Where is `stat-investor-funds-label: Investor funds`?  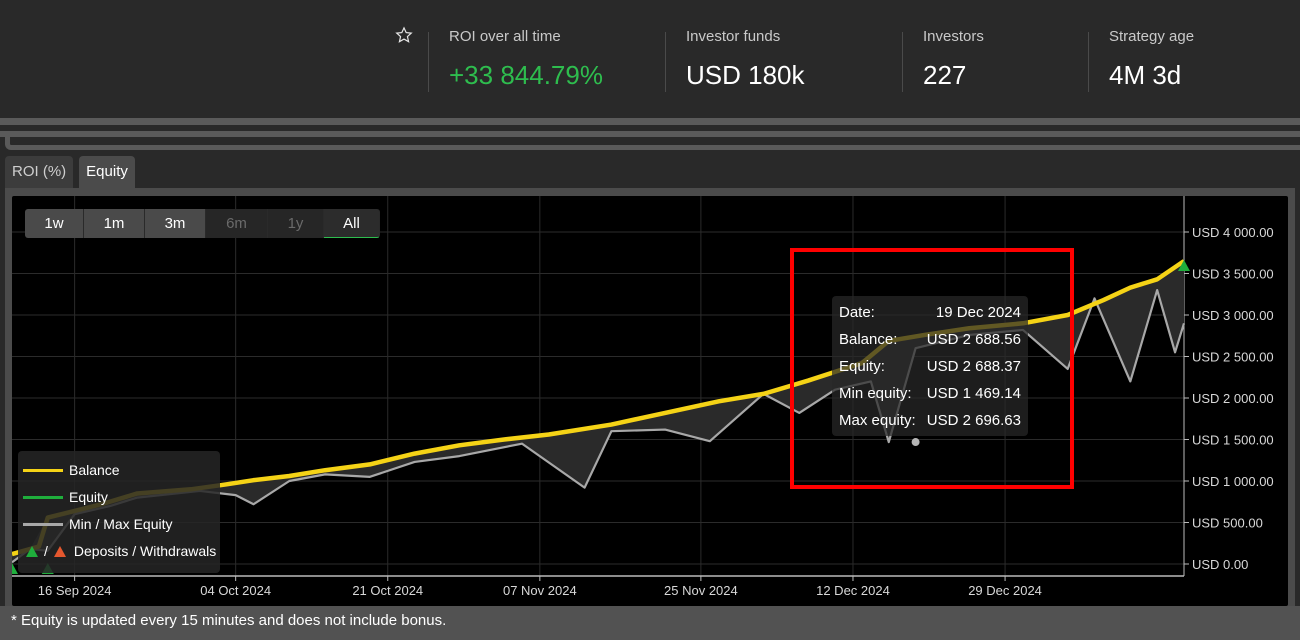
stat-investor-funds-label: Investor funds is located at coordinates (733, 36).